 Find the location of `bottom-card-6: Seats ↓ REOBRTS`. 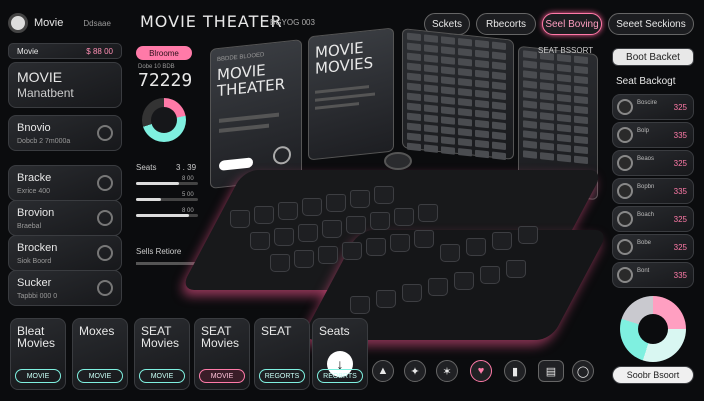

bottom-card-6: Seats ↓ REOBRTS is located at coordinates (340, 354).